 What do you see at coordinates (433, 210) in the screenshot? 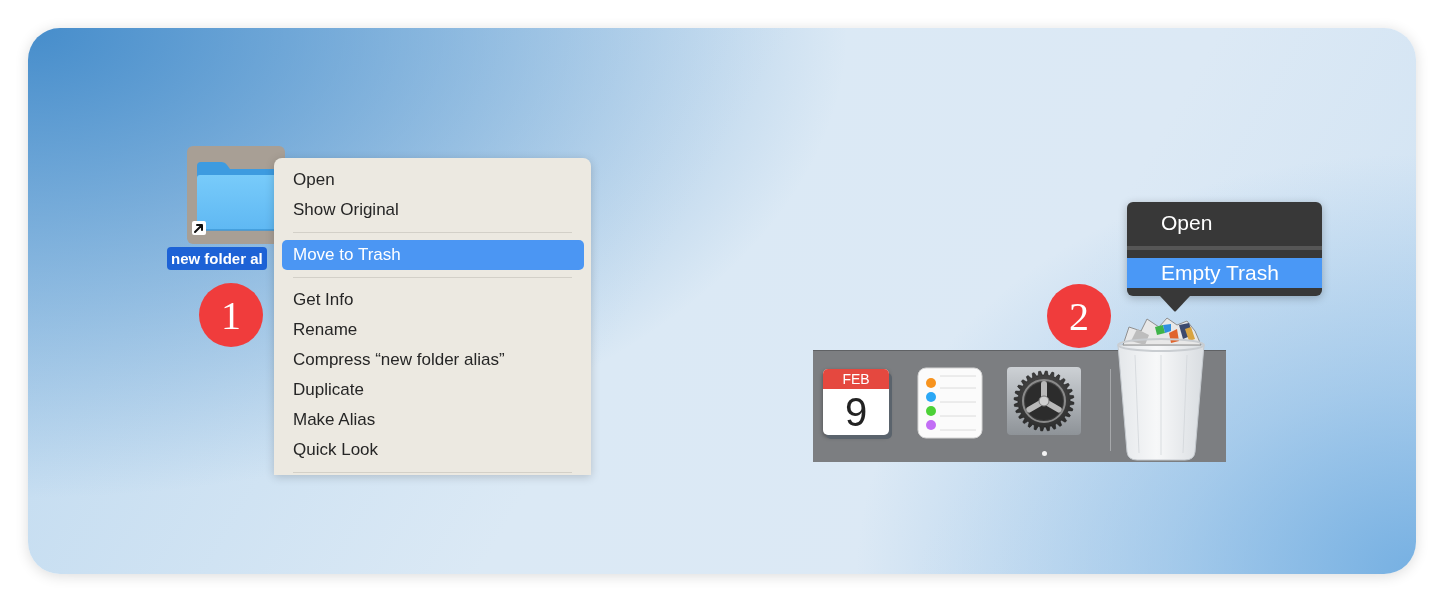
I see `menu-item: Show Original` at bounding box center [433, 210].